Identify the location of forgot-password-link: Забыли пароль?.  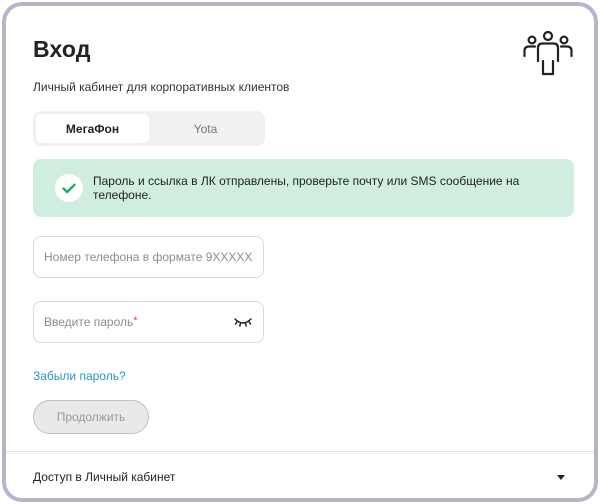
(79, 376).